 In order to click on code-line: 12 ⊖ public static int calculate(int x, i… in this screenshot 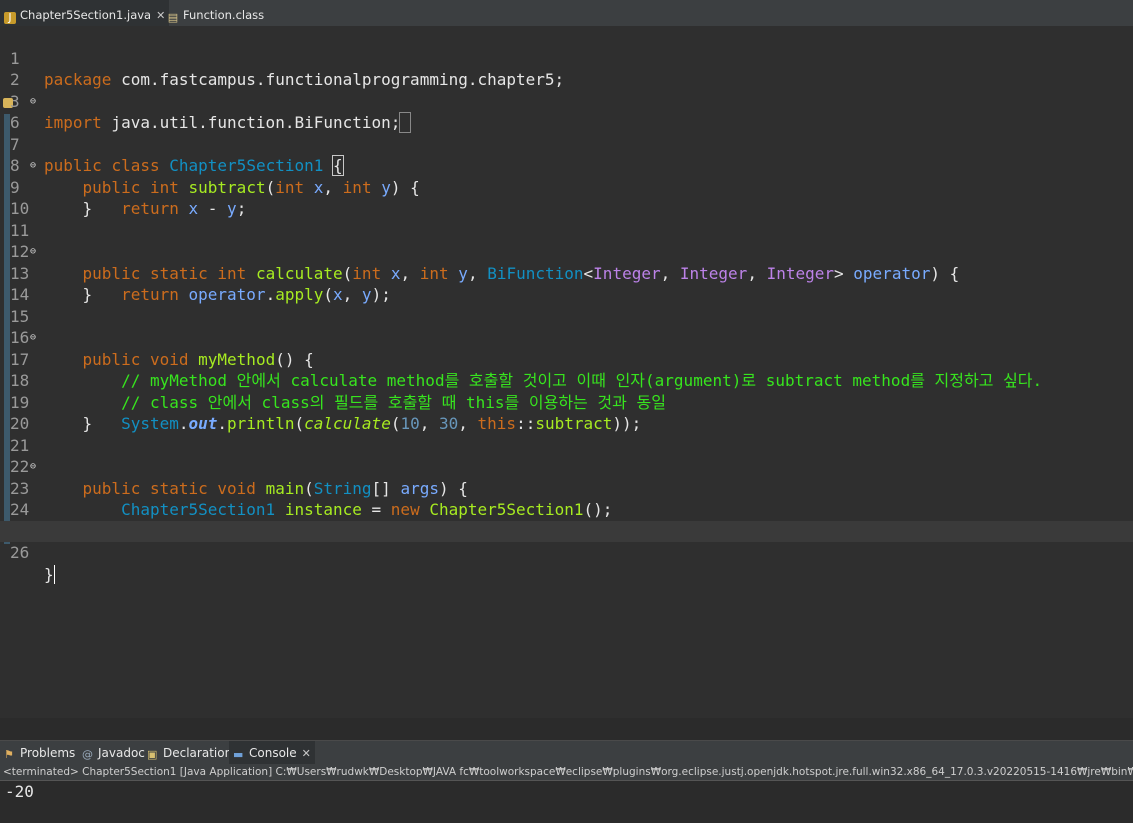, I will do `click(485, 262)`.